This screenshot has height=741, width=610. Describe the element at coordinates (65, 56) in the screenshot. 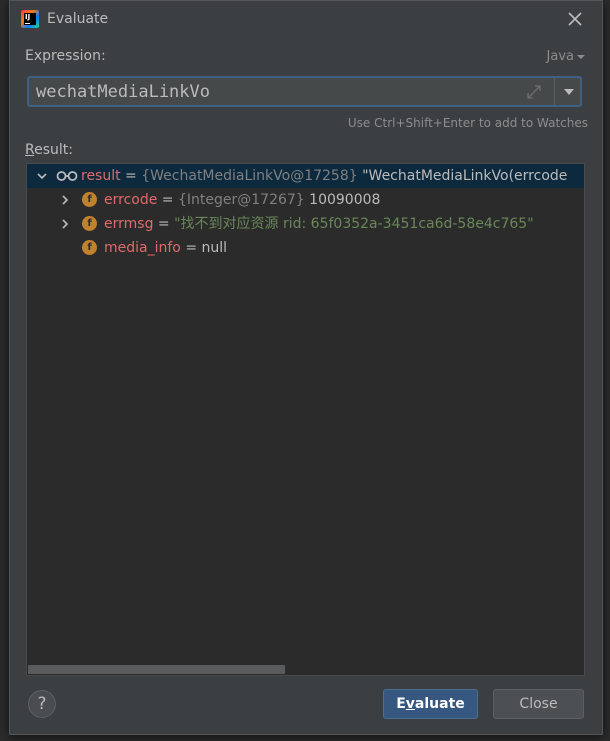

I see `expression-label: Expression:` at that location.